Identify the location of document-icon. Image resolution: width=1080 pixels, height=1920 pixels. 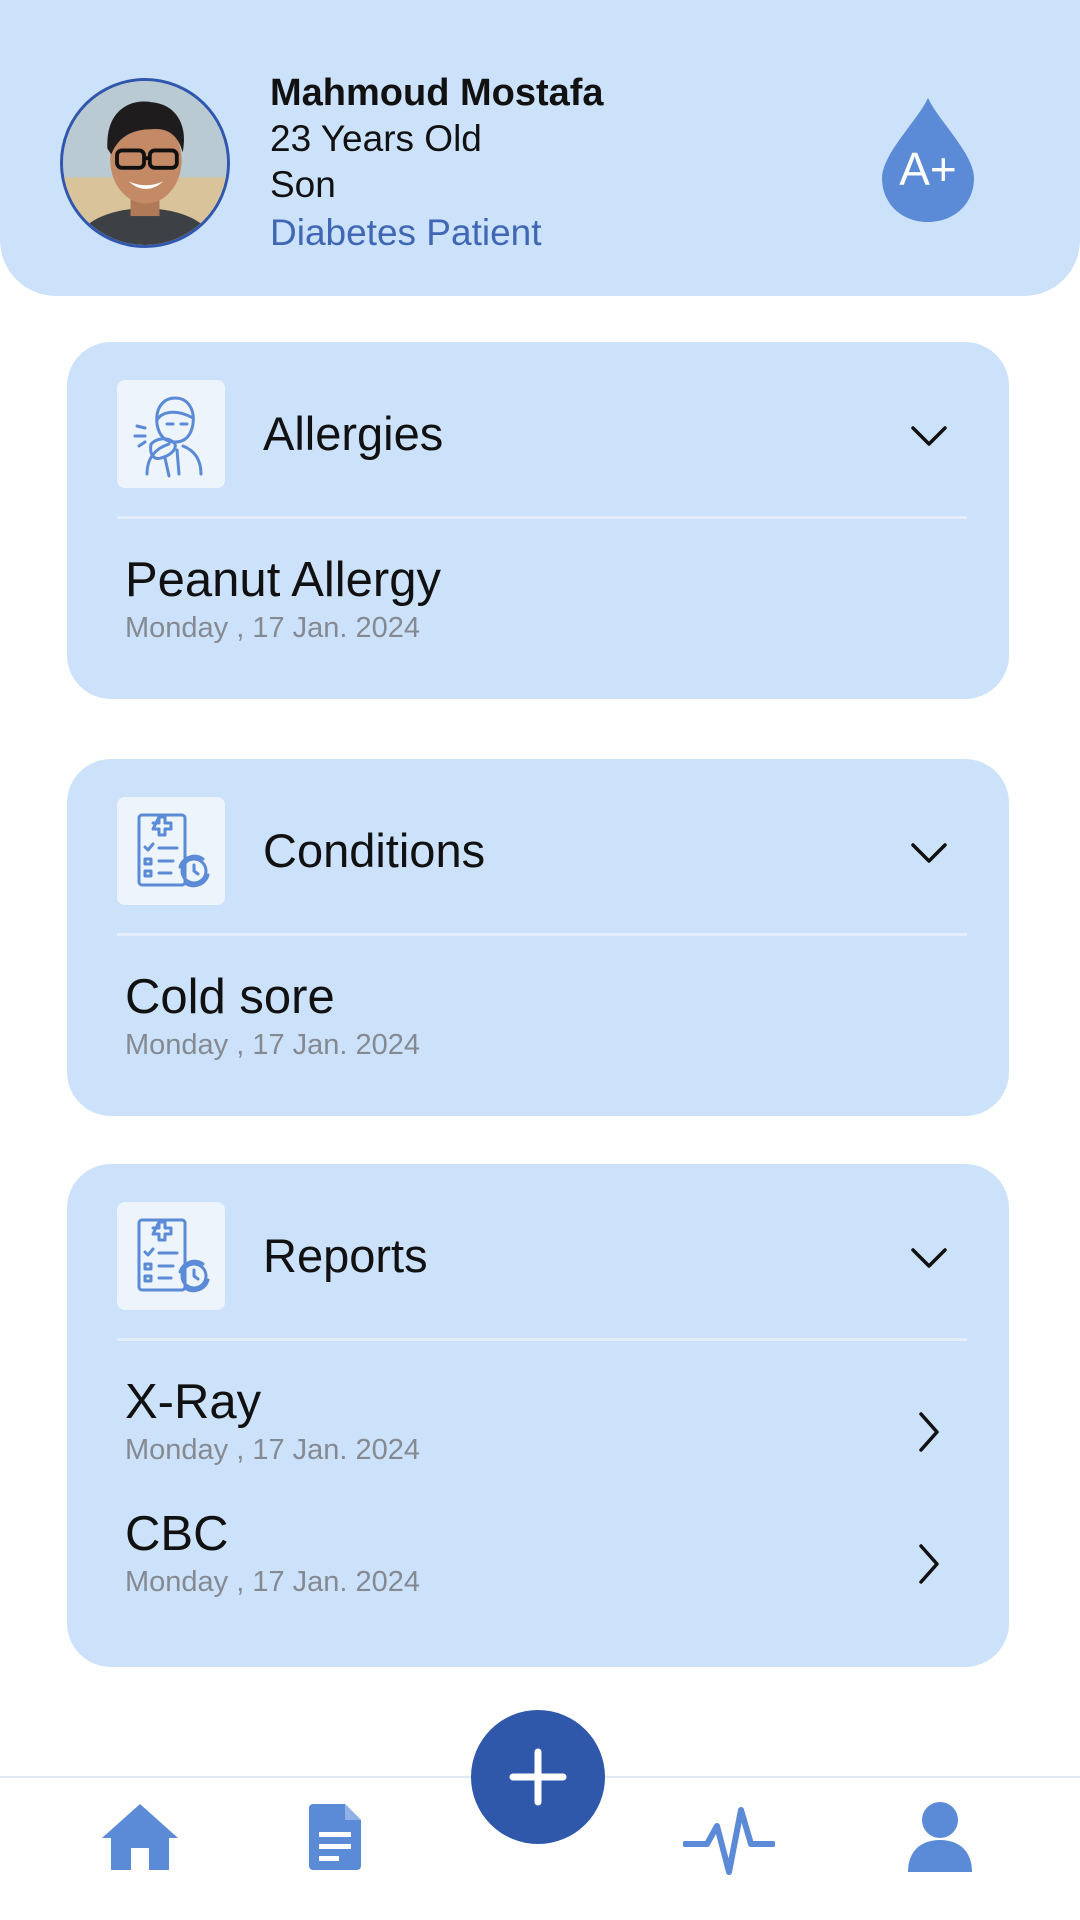
(335, 1837).